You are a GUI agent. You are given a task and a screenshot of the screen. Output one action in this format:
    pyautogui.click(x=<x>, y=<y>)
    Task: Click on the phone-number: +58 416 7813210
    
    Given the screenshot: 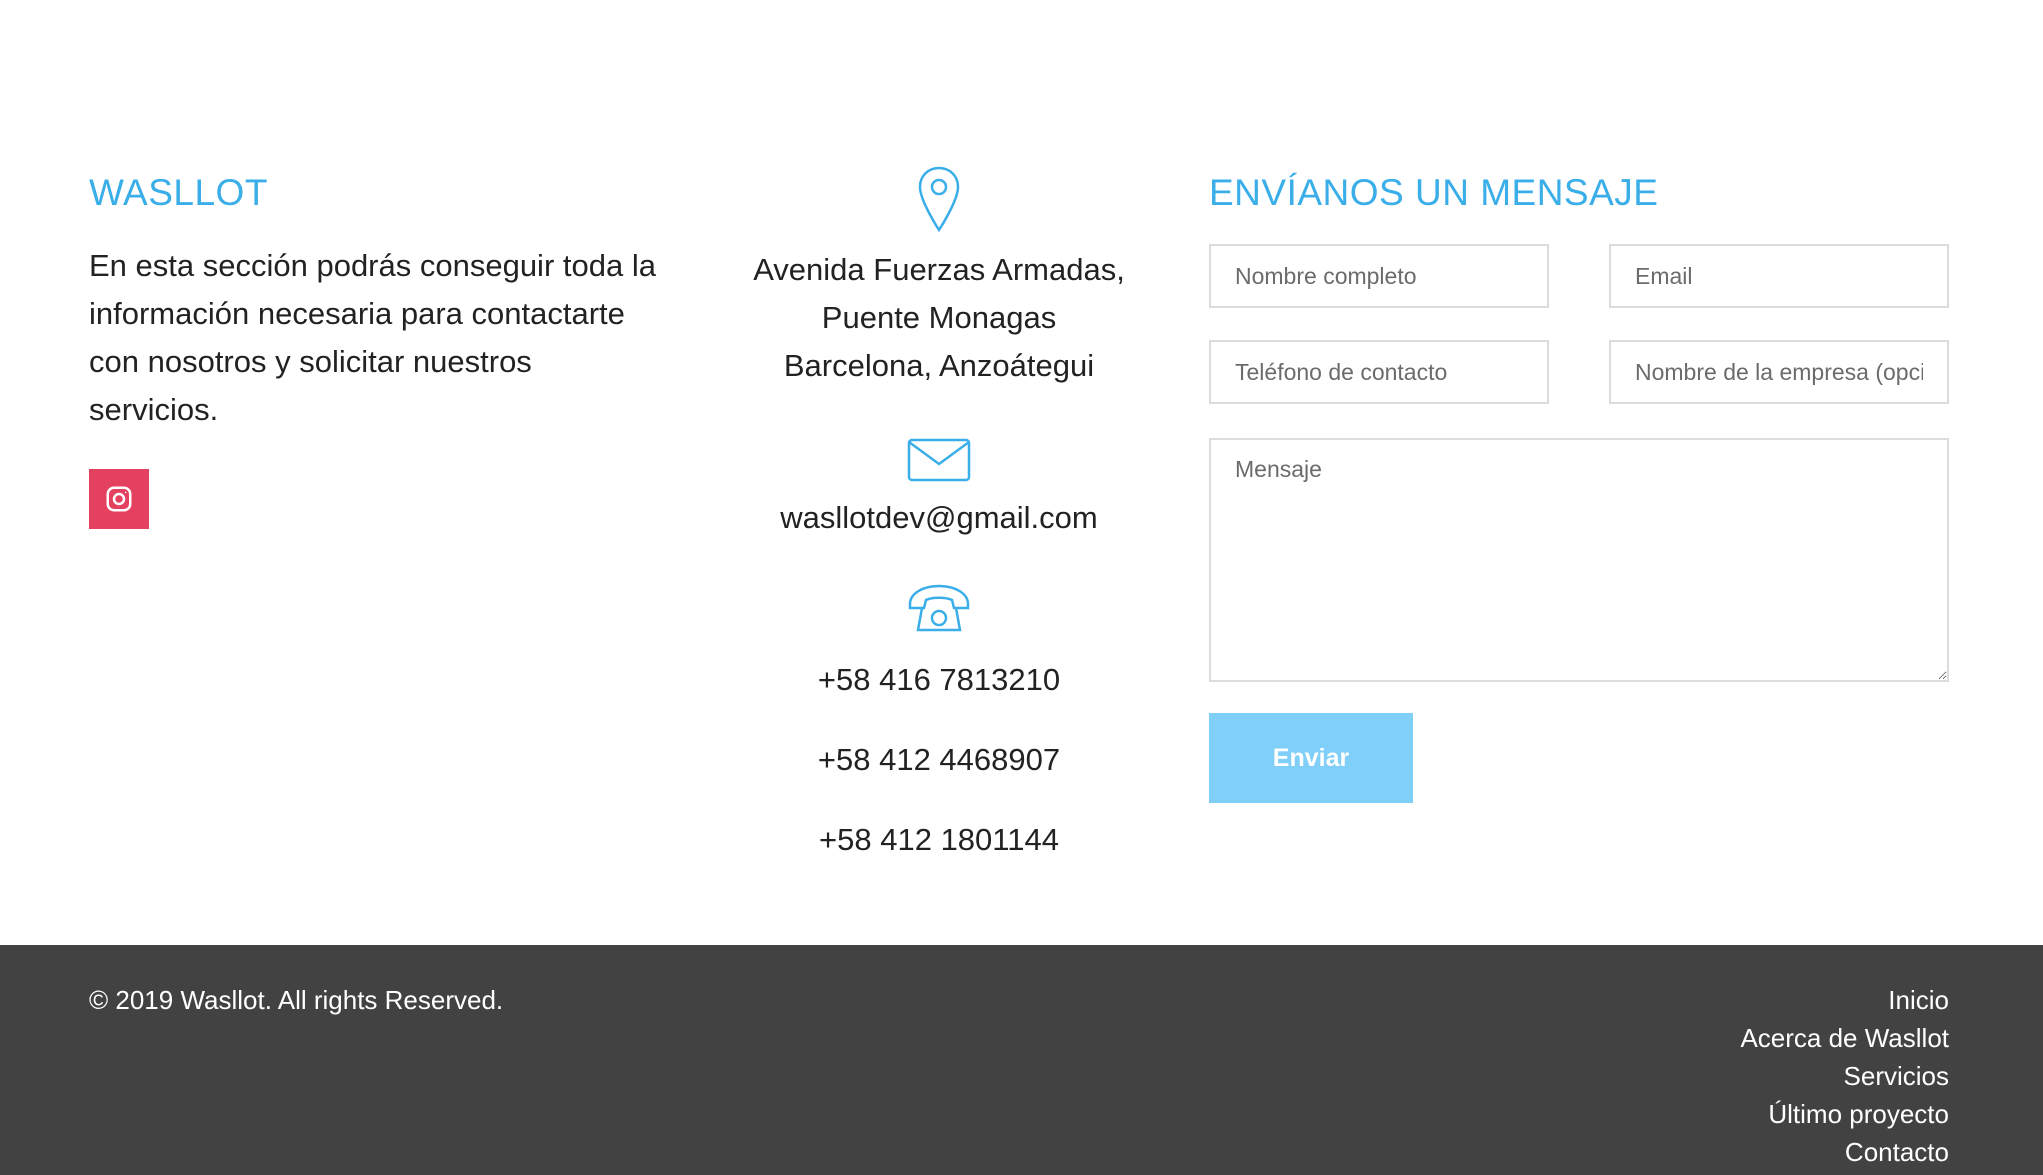 What is the action you would take?
    pyautogui.click(x=939, y=680)
    